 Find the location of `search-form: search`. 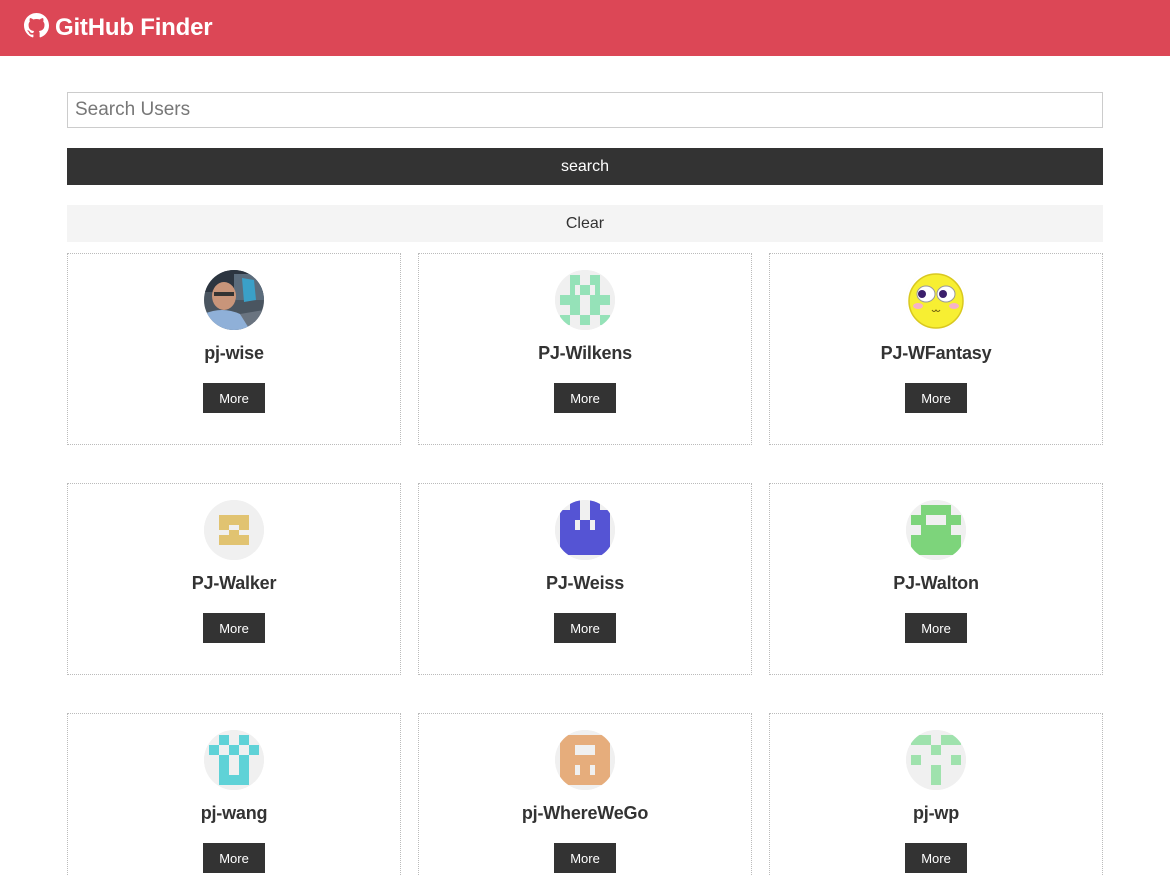

search-form: search is located at coordinates (585, 138).